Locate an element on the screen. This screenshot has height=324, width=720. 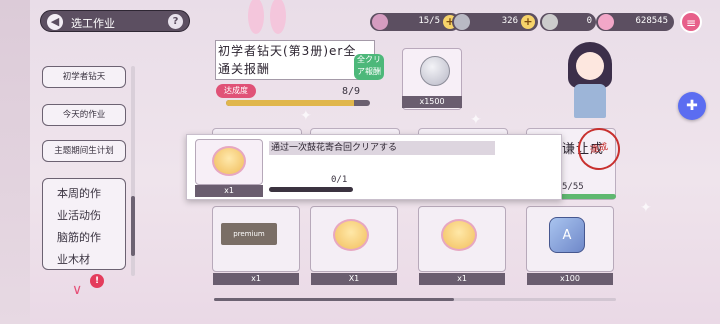
clear-reward-badge: 全クリア報酬 is located at coordinates (369, 67).